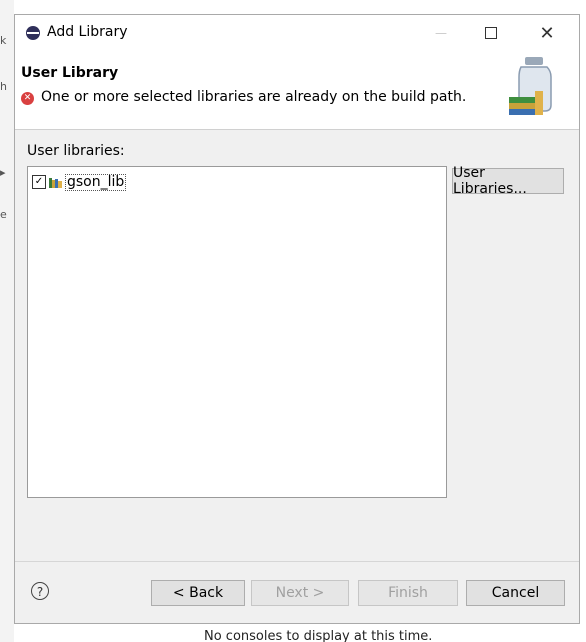  Describe the element at coordinates (515, 593) in the screenshot. I see `cancel-button: Cancel` at that location.